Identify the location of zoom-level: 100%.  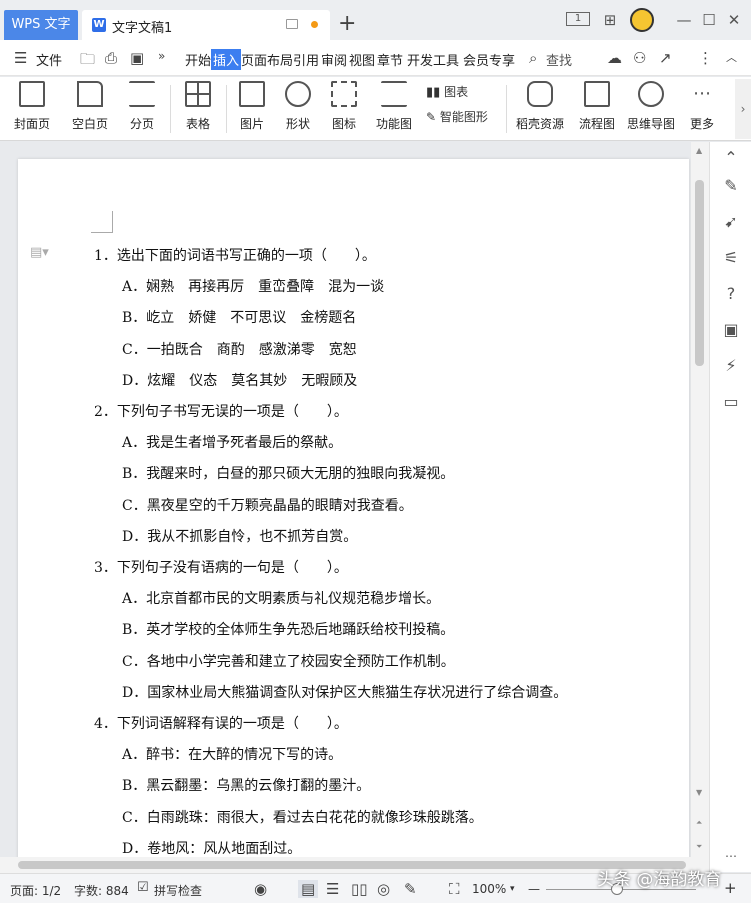
(489, 889).